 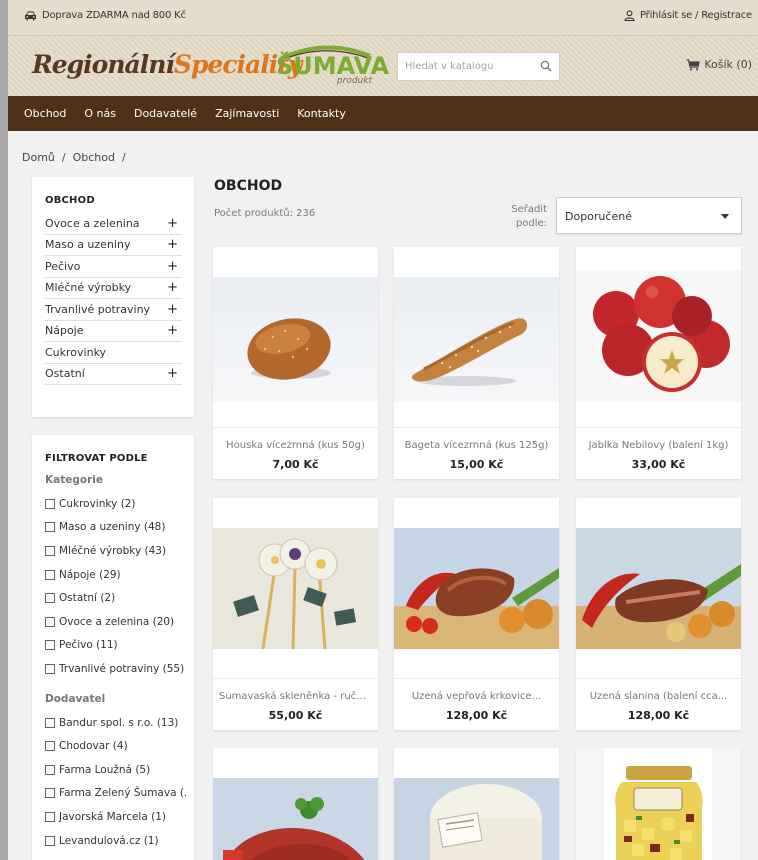 I want to click on filter-option: Ovoce a zelenina (20), so click(x=115, y=622).